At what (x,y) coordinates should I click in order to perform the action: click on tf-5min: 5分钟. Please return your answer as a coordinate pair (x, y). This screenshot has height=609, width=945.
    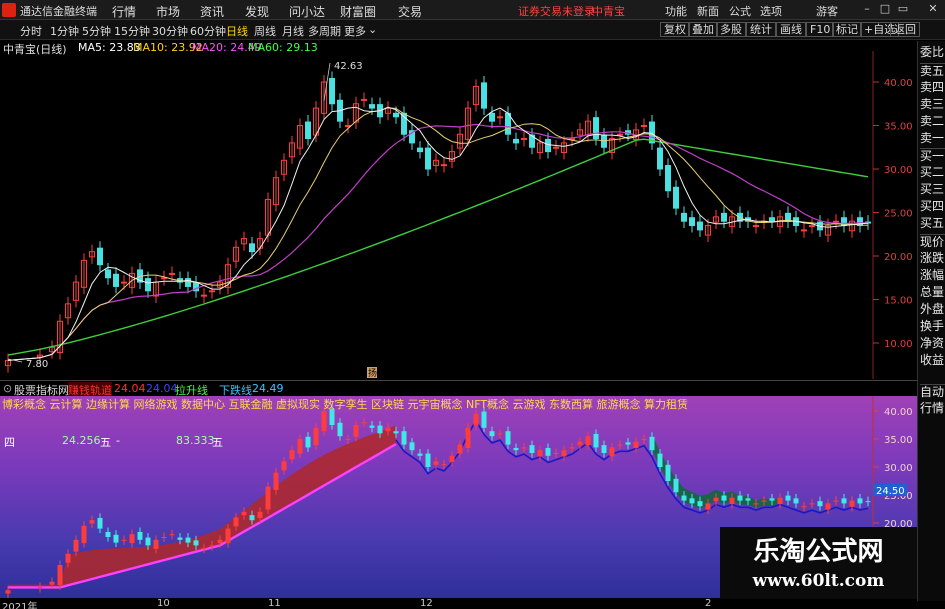
    Looking at the image, I should click on (96, 31).